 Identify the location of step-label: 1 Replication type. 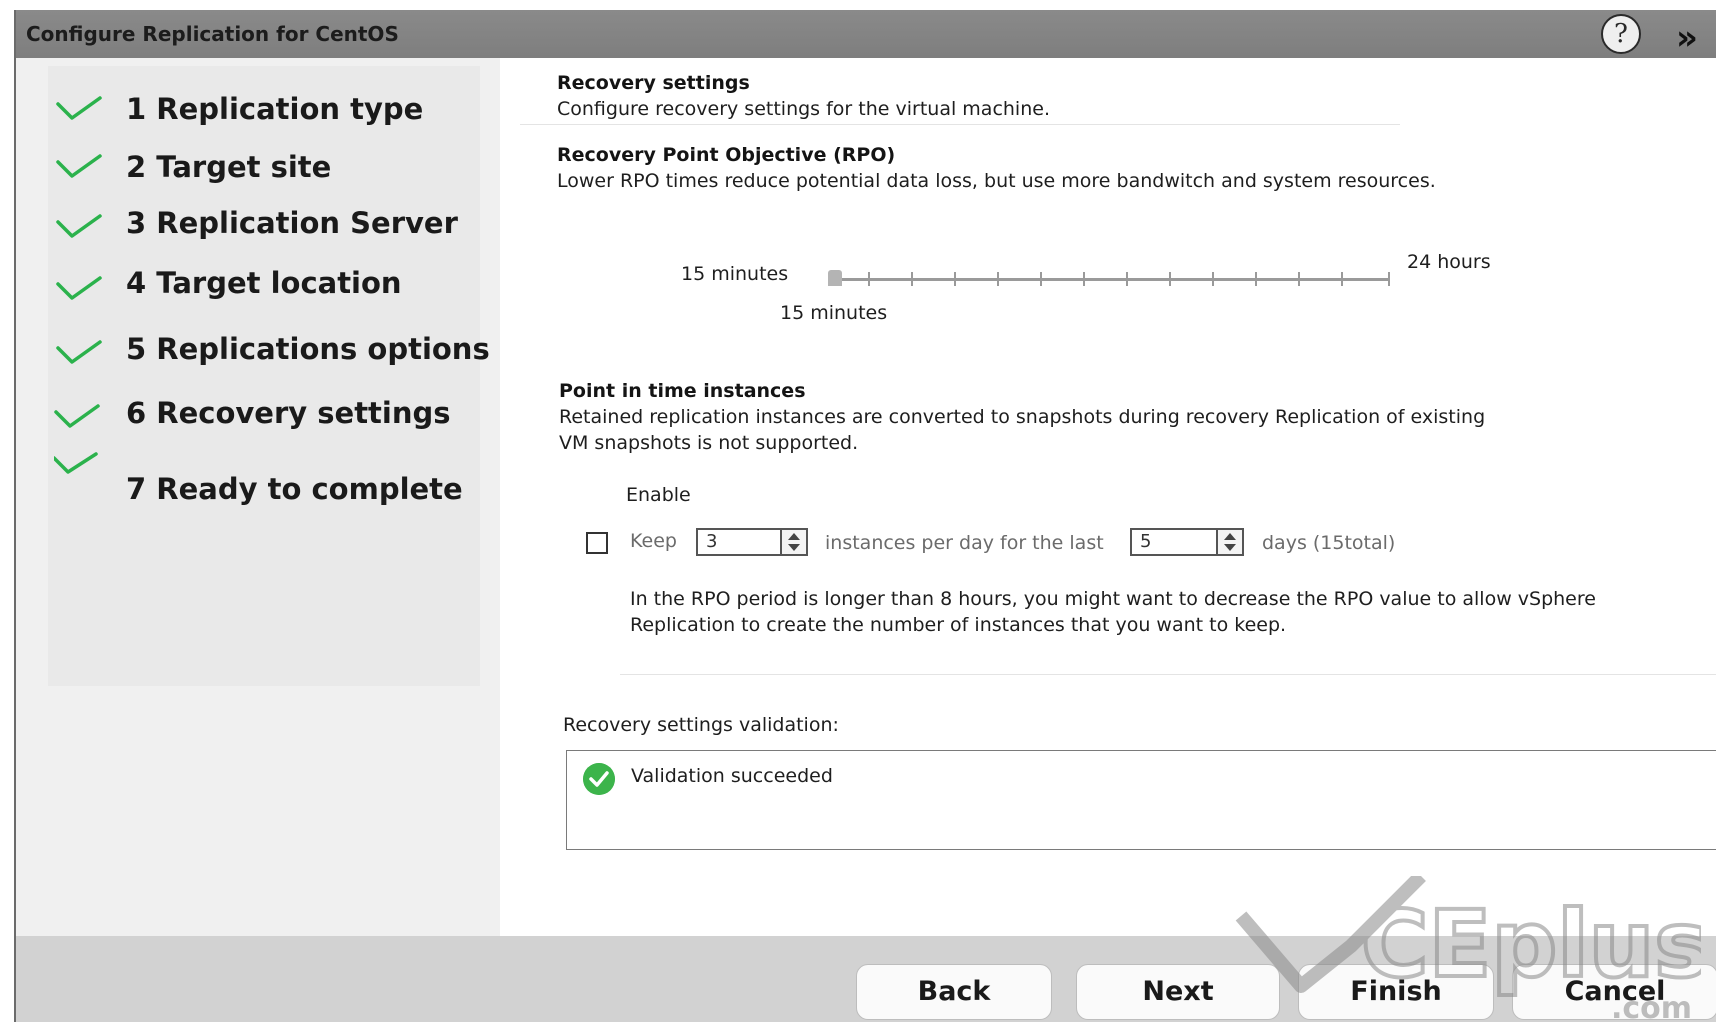
(275, 109).